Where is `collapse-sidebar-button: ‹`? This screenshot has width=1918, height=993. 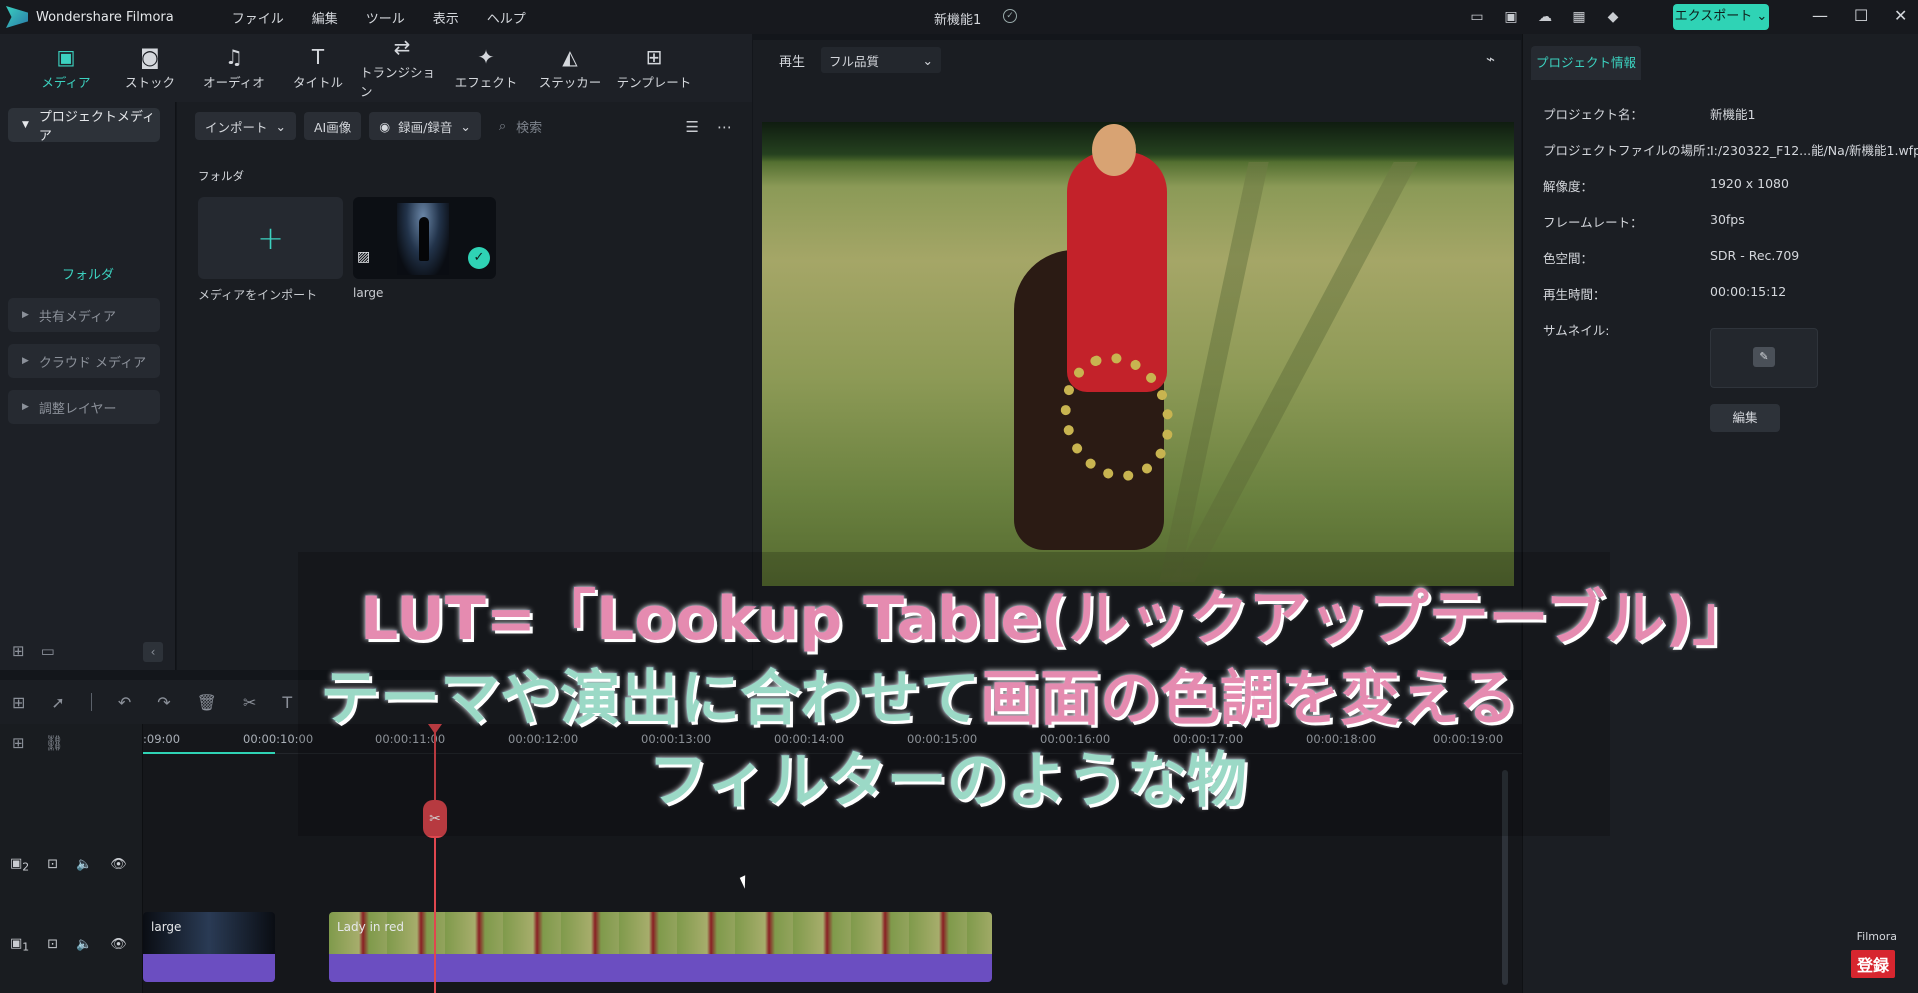
collapse-sidebar-button: ‹ is located at coordinates (153, 652).